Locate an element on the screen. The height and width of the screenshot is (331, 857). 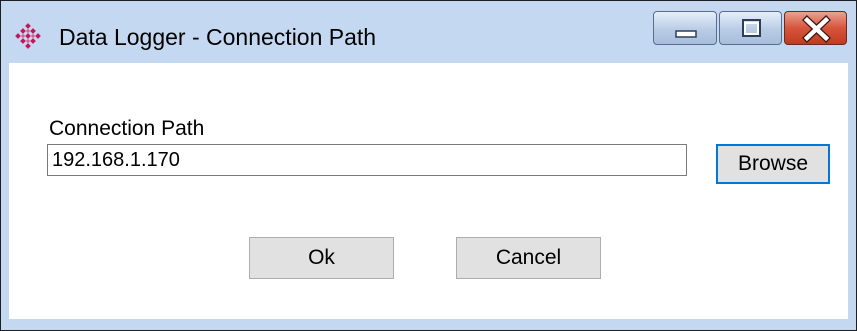
window-title: Data Logger - Connection Path is located at coordinates (218, 37).